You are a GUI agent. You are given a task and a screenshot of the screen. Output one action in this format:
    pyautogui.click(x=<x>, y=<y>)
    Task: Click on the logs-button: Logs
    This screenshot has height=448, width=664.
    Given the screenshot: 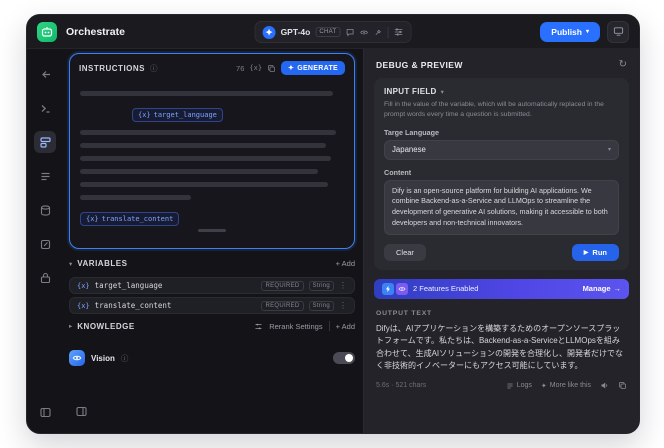 What is the action you would take?
    pyautogui.click(x=519, y=386)
    